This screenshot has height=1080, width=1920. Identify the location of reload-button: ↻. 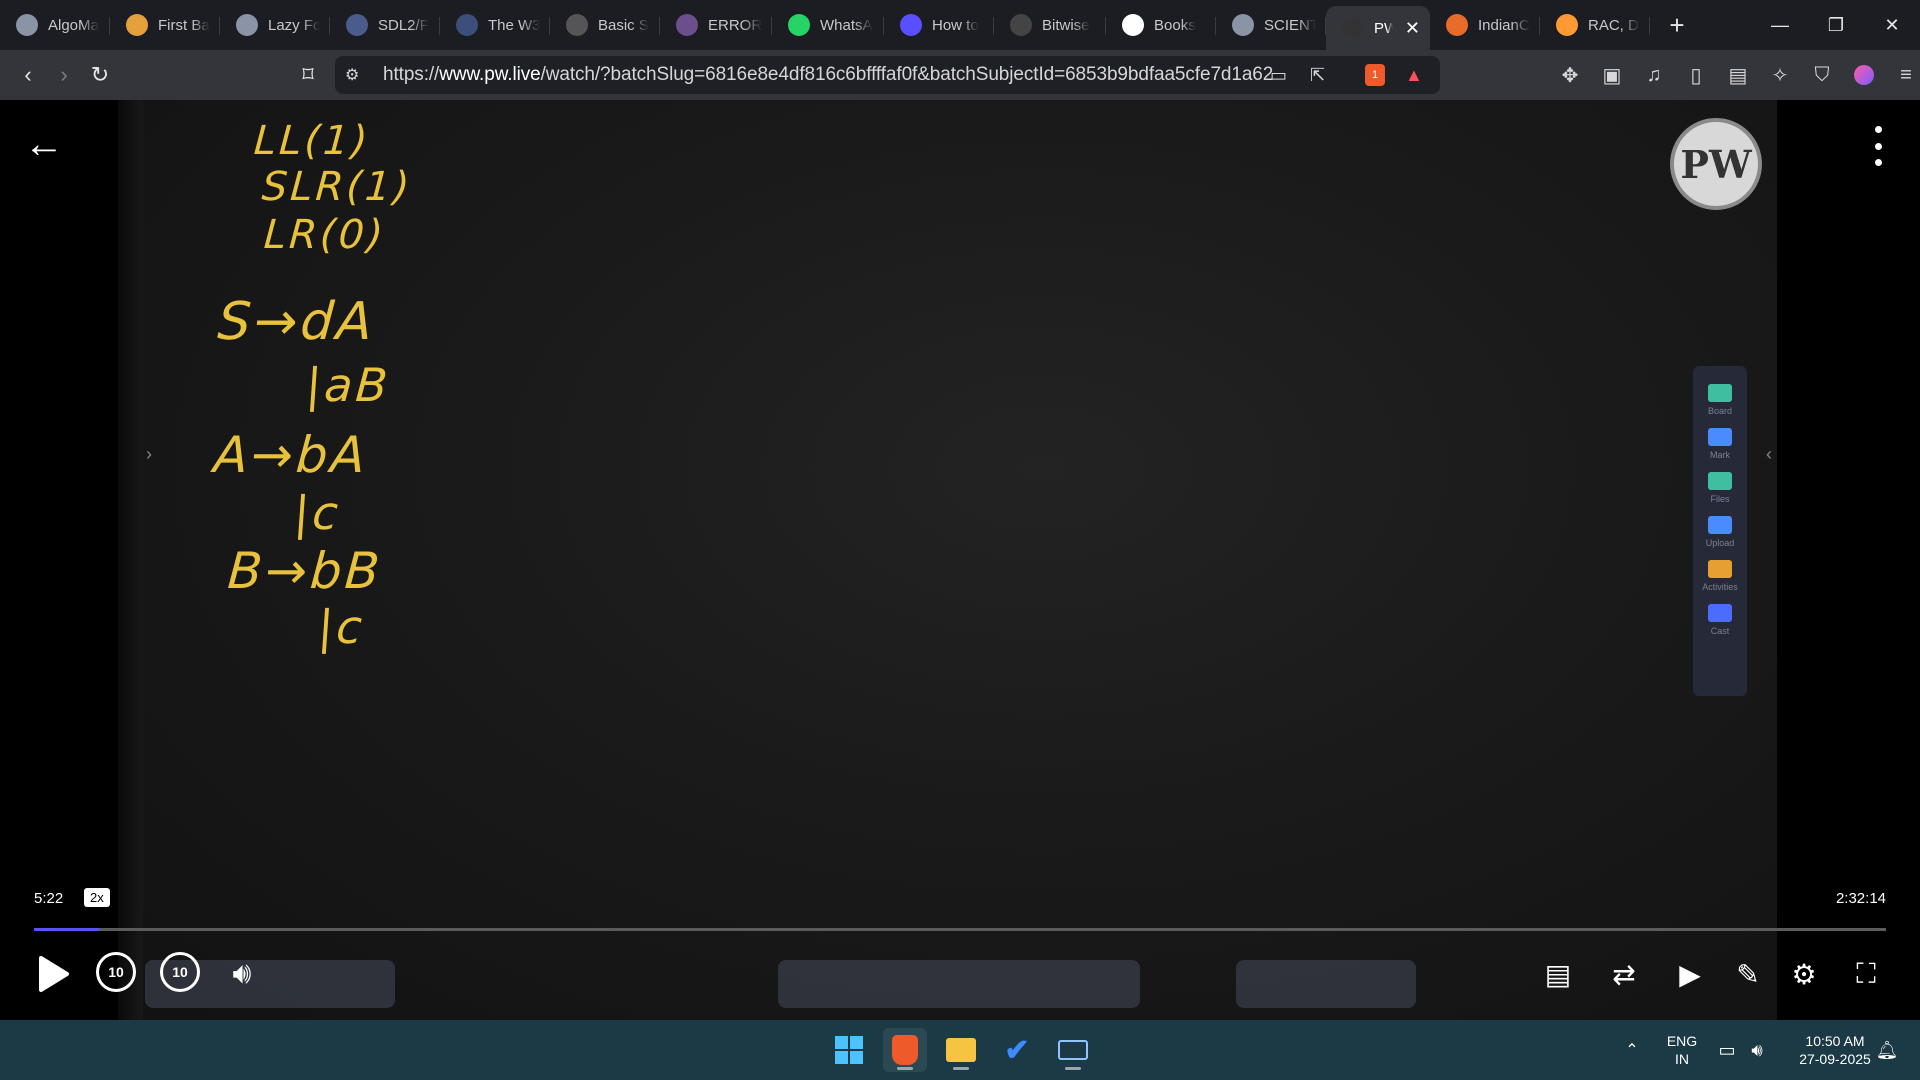
(100, 75).